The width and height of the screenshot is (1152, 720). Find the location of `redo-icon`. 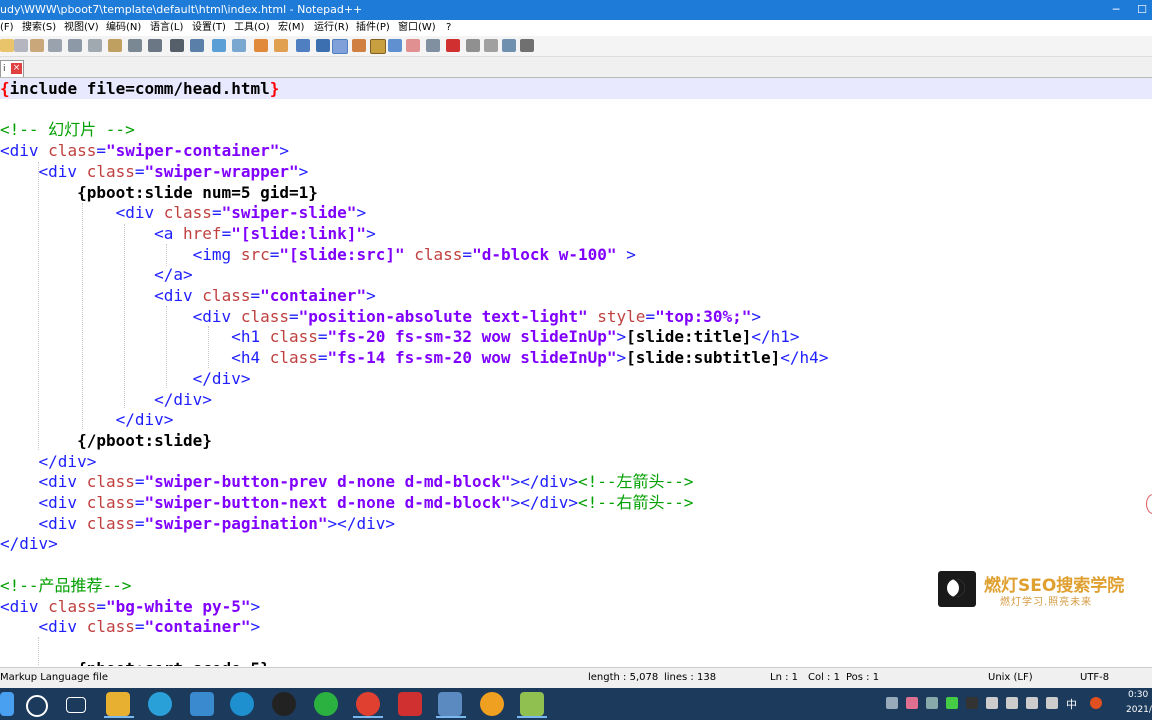

redo-icon is located at coordinates (177, 45).